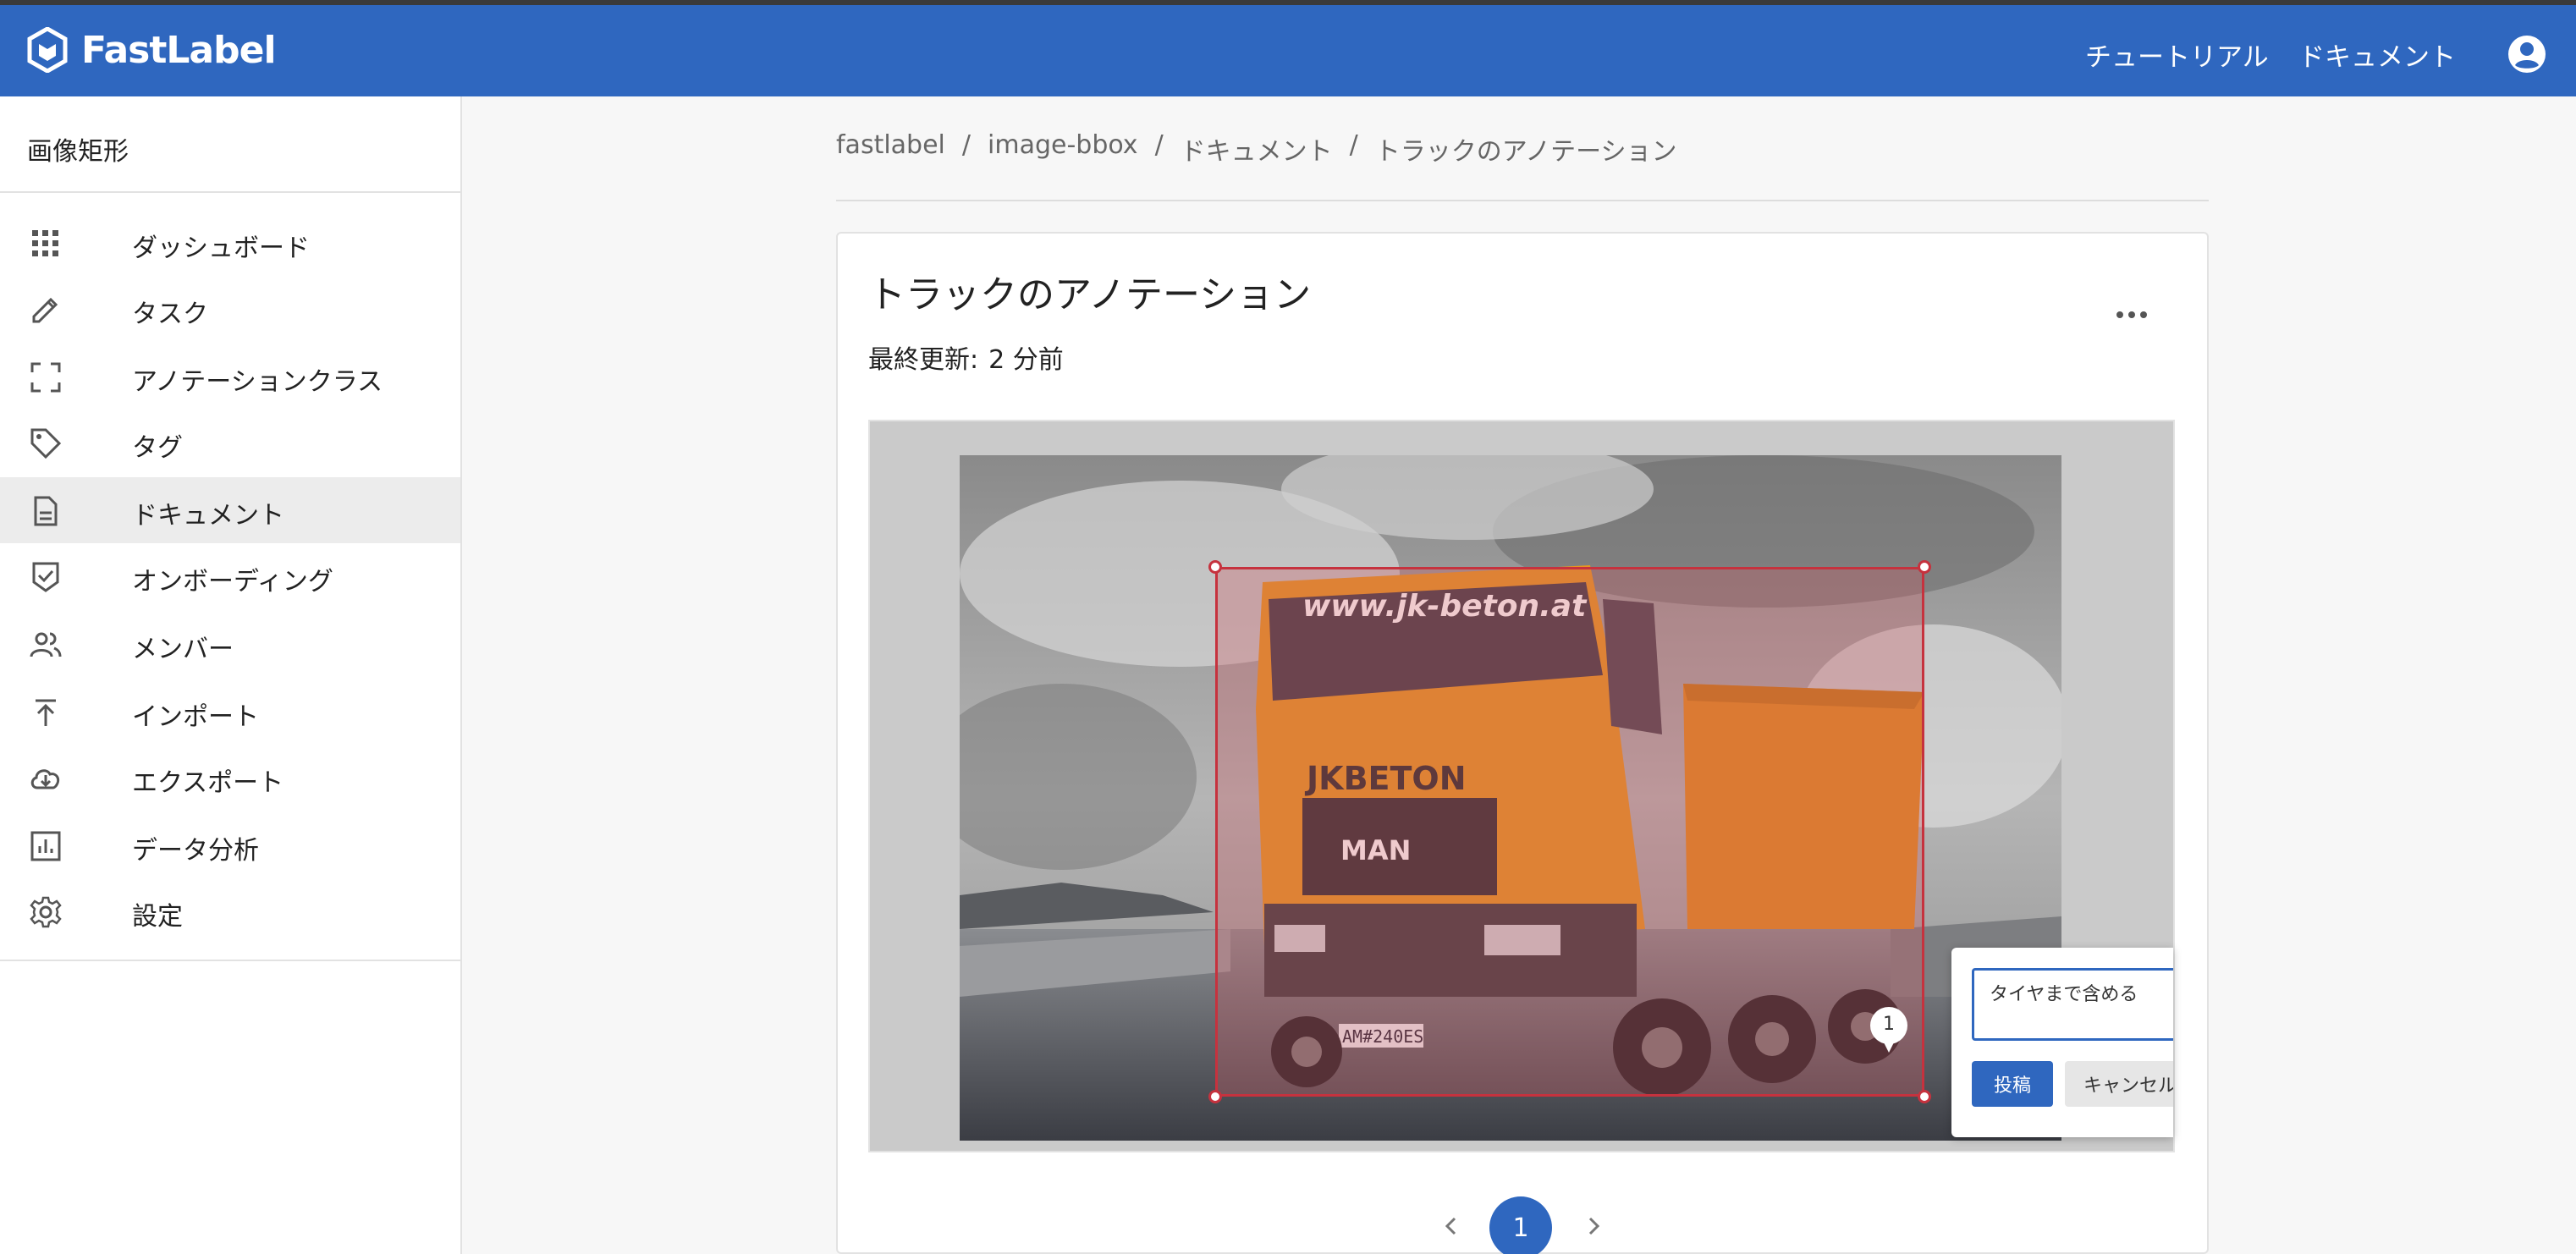  What do you see at coordinates (230, 911) in the screenshot?
I see `sidebar-item-settings: 設定` at bounding box center [230, 911].